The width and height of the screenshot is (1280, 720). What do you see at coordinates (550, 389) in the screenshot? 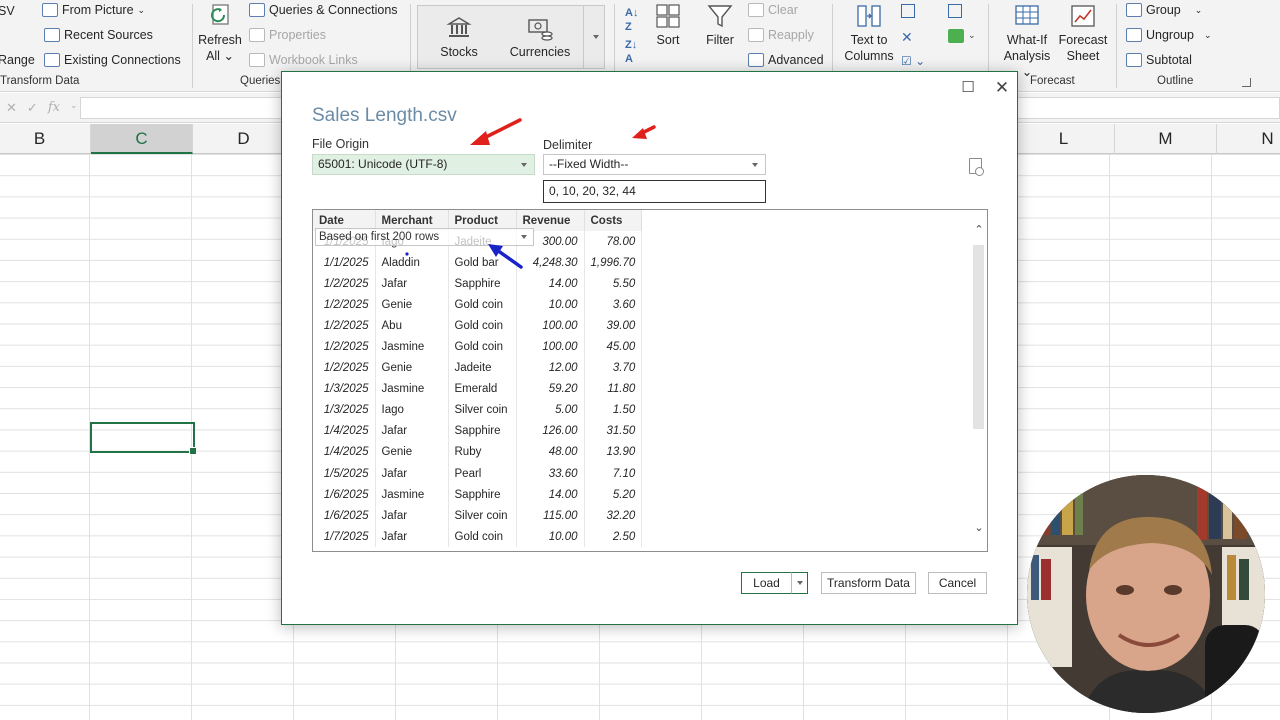
I see `cell-revenue: 59.20` at bounding box center [550, 389].